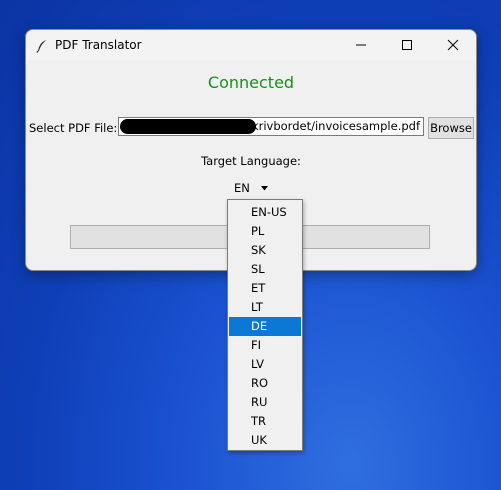 The height and width of the screenshot is (490, 501). What do you see at coordinates (188, 126) in the screenshot?
I see `redaction-mark` at bounding box center [188, 126].